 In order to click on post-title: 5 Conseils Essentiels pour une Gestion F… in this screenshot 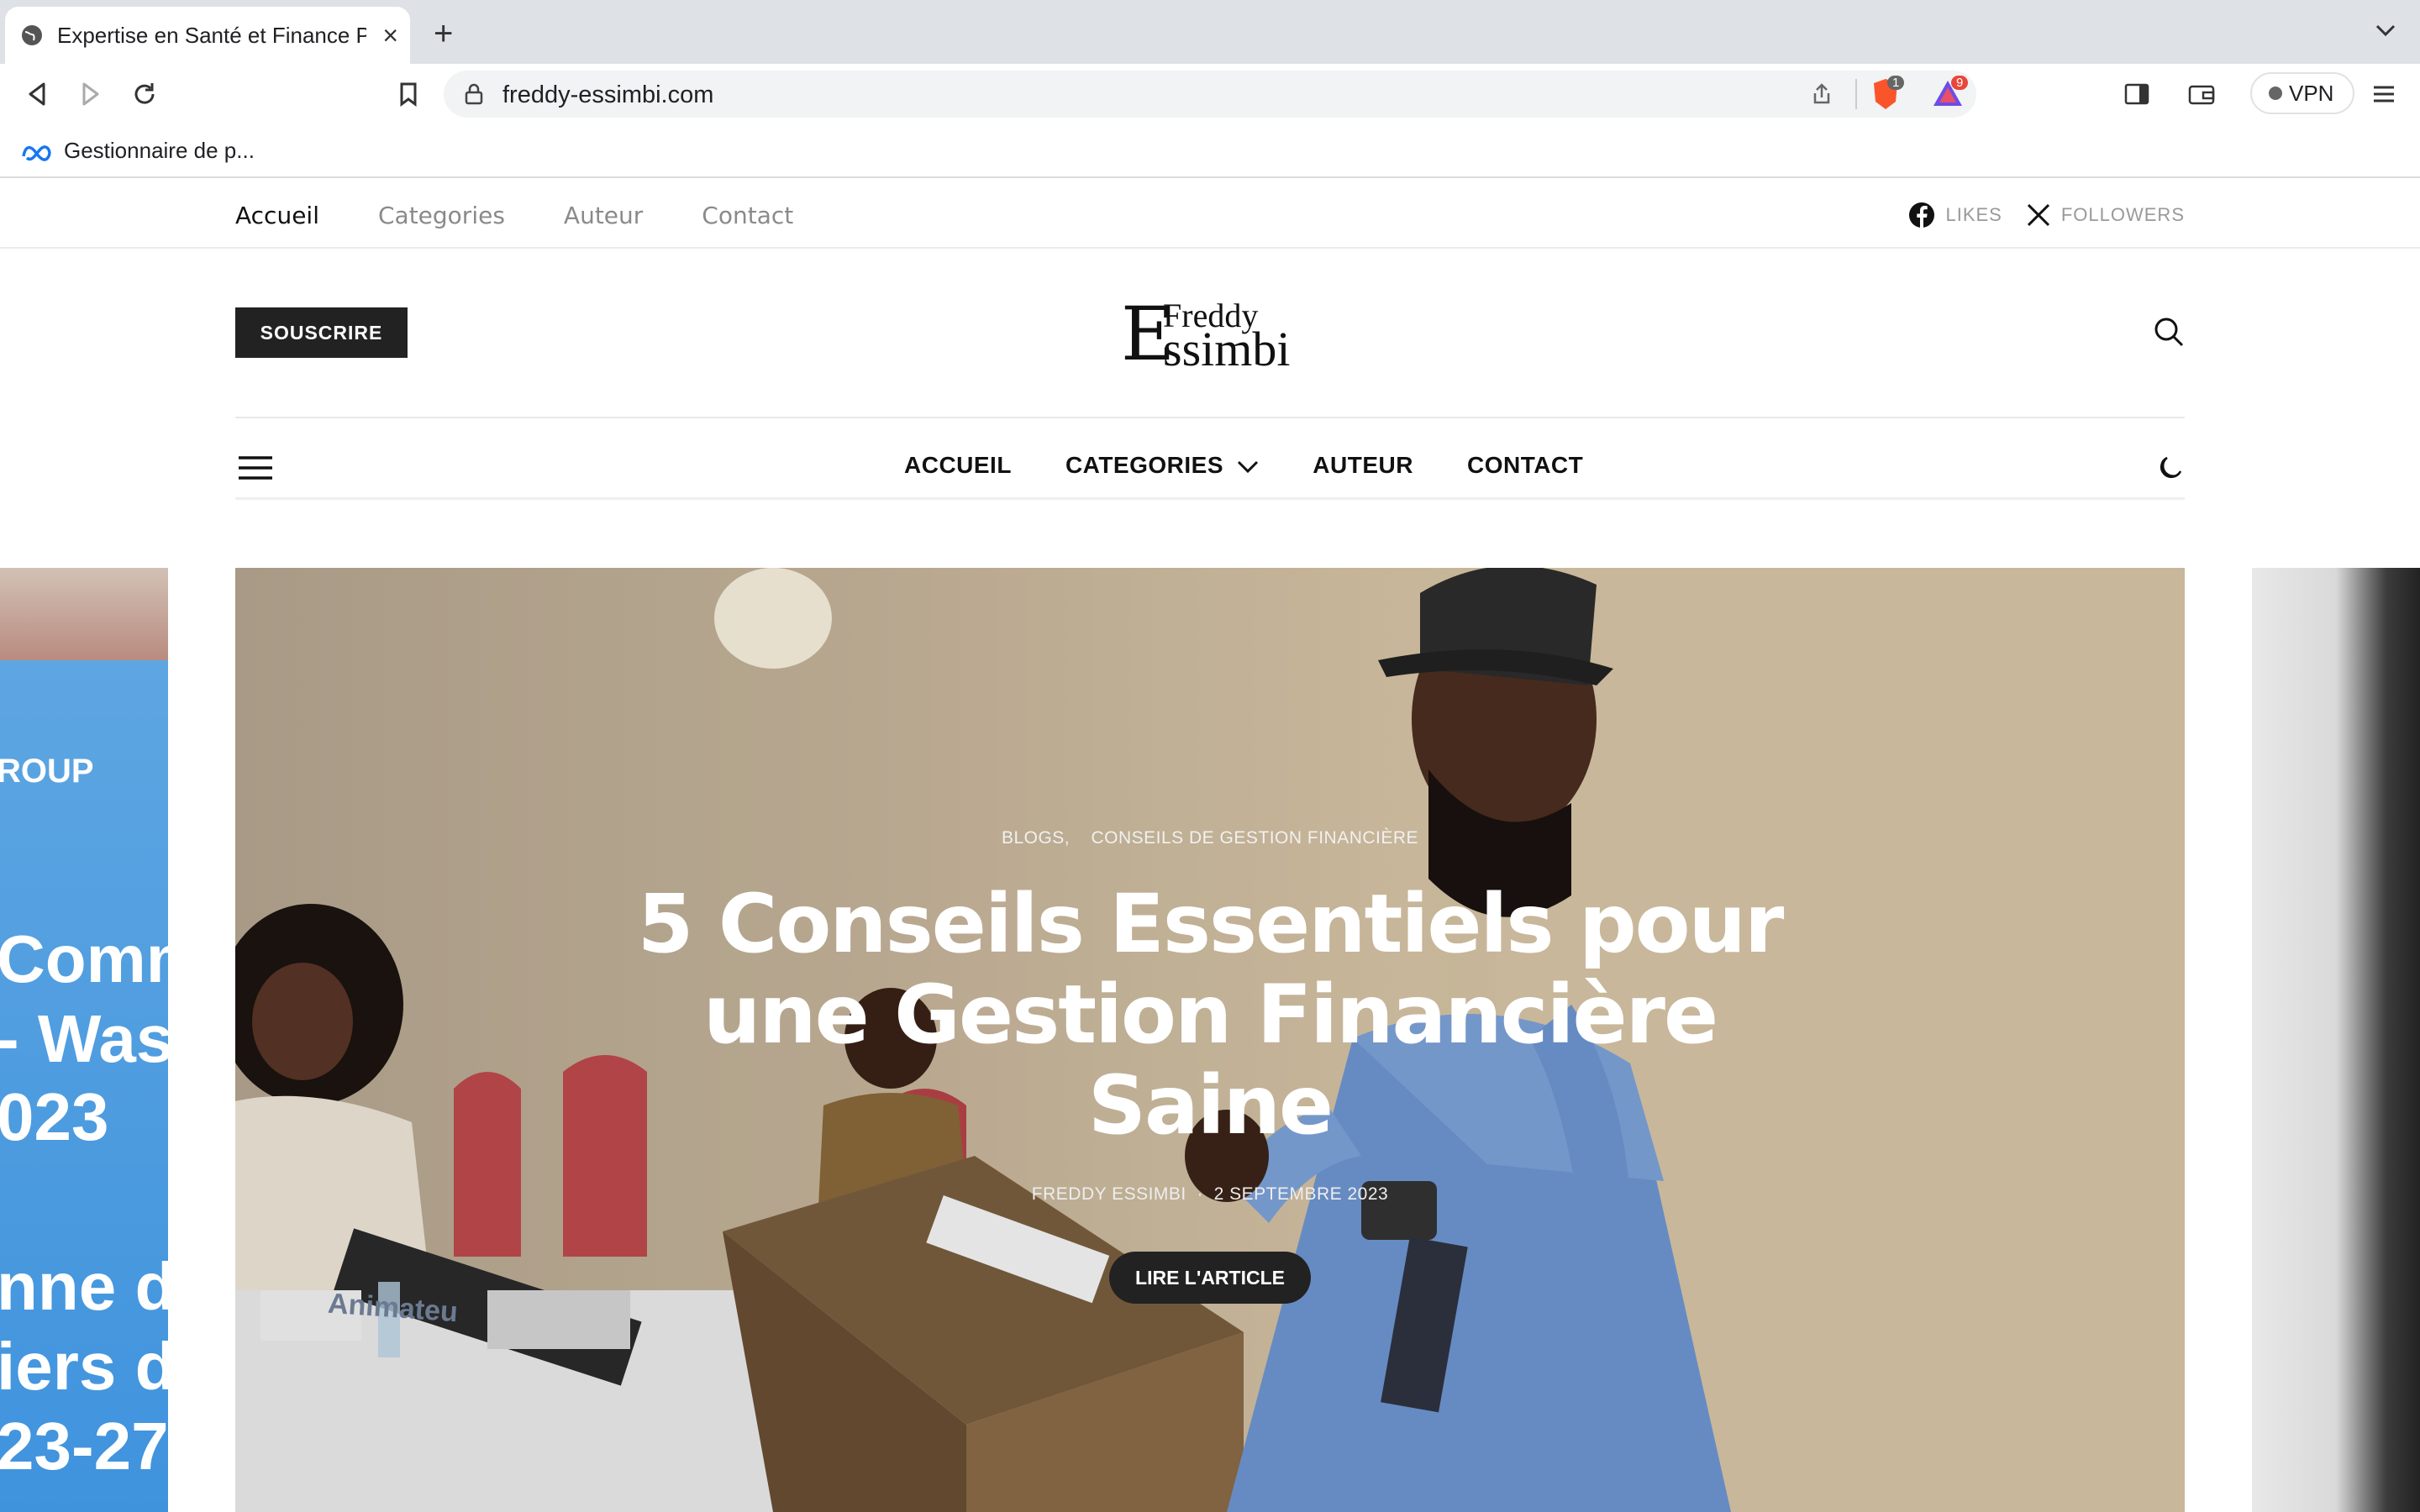, I will do `click(1210, 1015)`.